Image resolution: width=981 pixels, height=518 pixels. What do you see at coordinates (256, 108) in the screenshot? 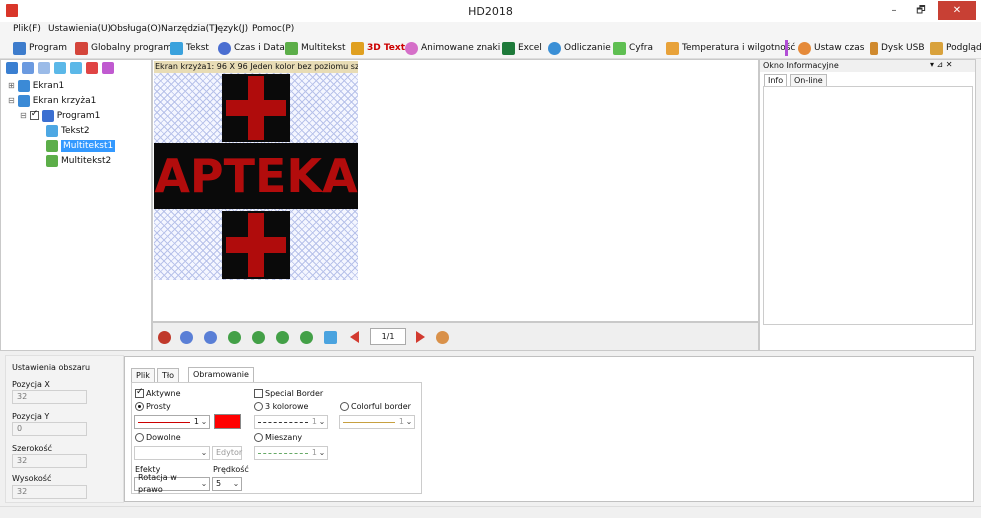
I see `cross-top-horizontal` at bounding box center [256, 108].